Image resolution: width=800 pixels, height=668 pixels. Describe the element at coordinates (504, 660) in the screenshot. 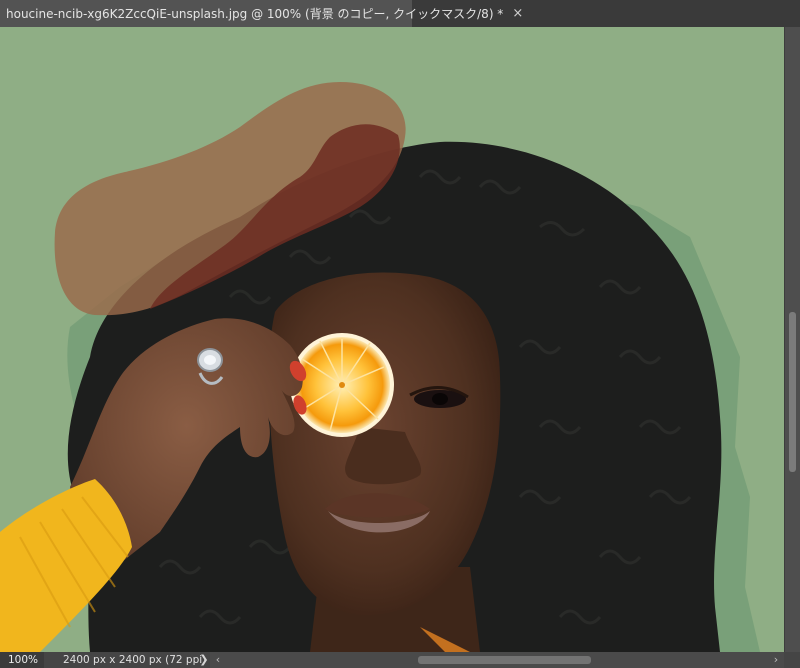

I see `horizontal-scroll-thumb` at that location.